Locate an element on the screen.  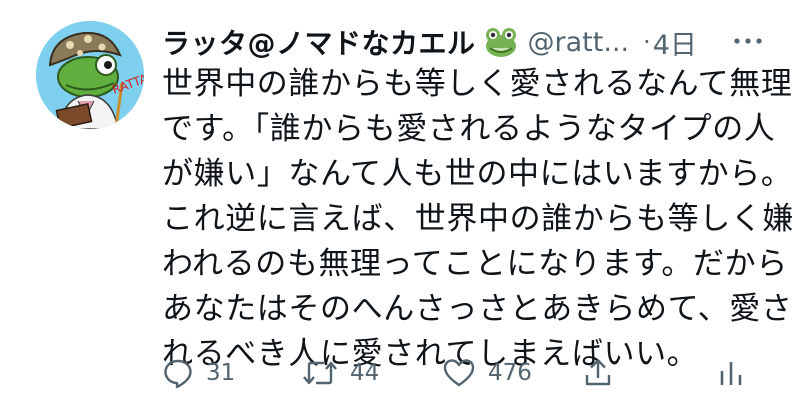
tweet-text-line: われるのも無理ってことになります。だから is located at coordinates (475, 264).